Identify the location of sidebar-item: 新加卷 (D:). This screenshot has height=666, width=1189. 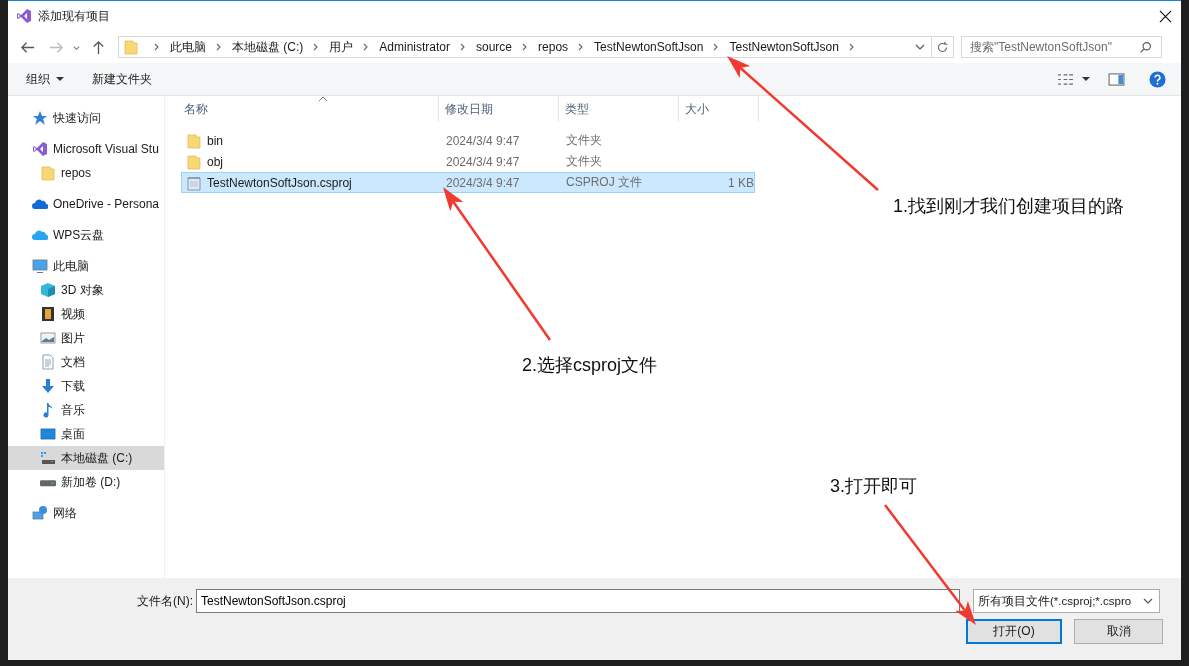
(86, 482).